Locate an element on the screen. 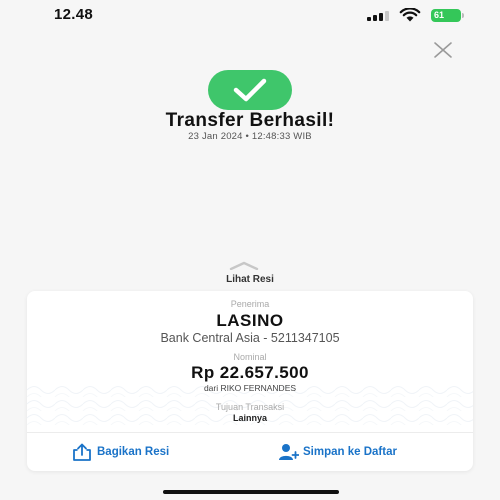 This screenshot has width=500, height=500. chevron-up-icon is located at coordinates (244, 265).